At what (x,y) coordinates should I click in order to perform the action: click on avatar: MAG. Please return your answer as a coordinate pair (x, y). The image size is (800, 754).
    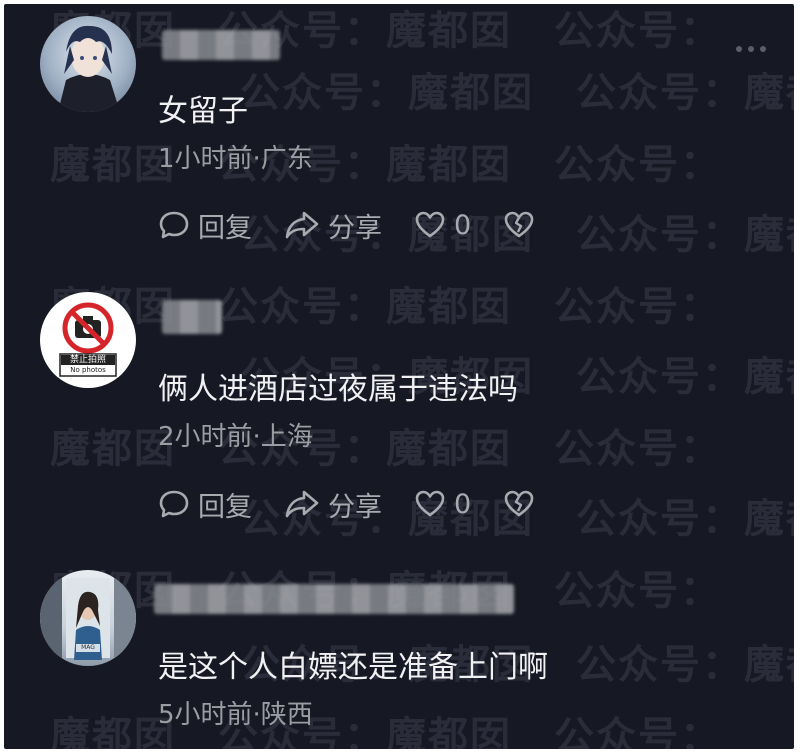
    Looking at the image, I should click on (88, 618).